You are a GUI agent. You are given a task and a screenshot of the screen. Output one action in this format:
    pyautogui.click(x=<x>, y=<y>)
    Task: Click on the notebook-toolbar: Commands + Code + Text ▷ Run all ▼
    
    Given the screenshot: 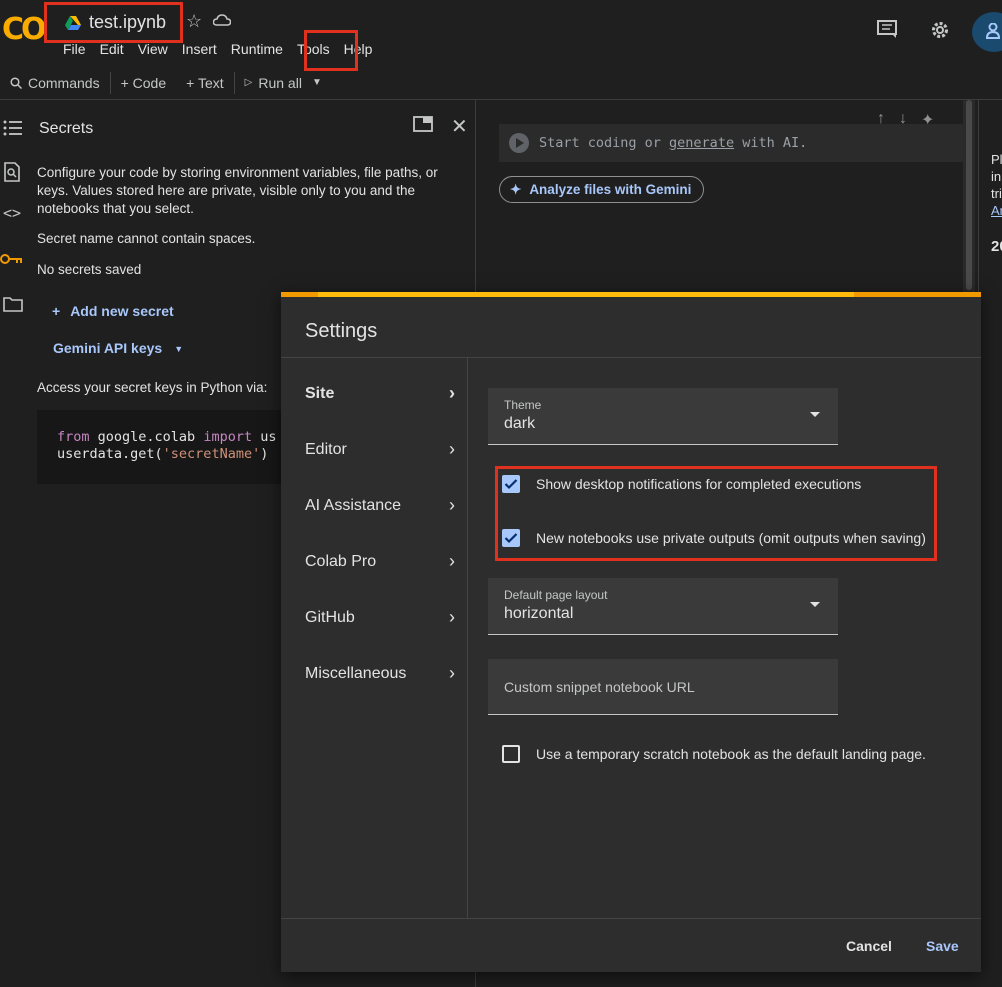 What is the action you would take?
    pyautogui.click(x=501, y=83)
    